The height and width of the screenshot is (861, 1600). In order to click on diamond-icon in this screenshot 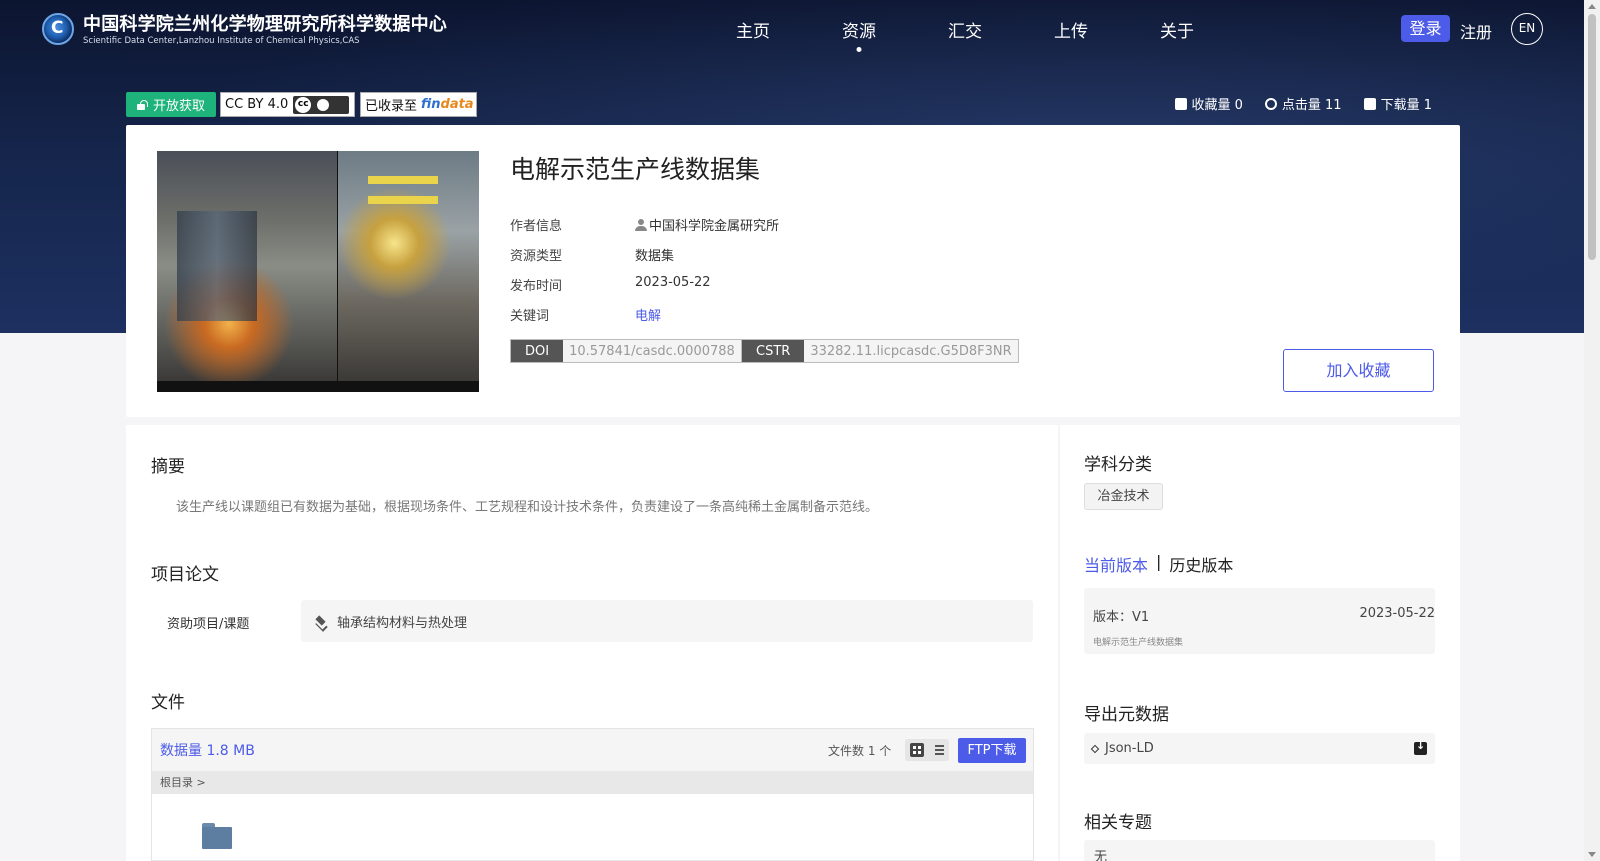, I will do `click(1095, 748)`.